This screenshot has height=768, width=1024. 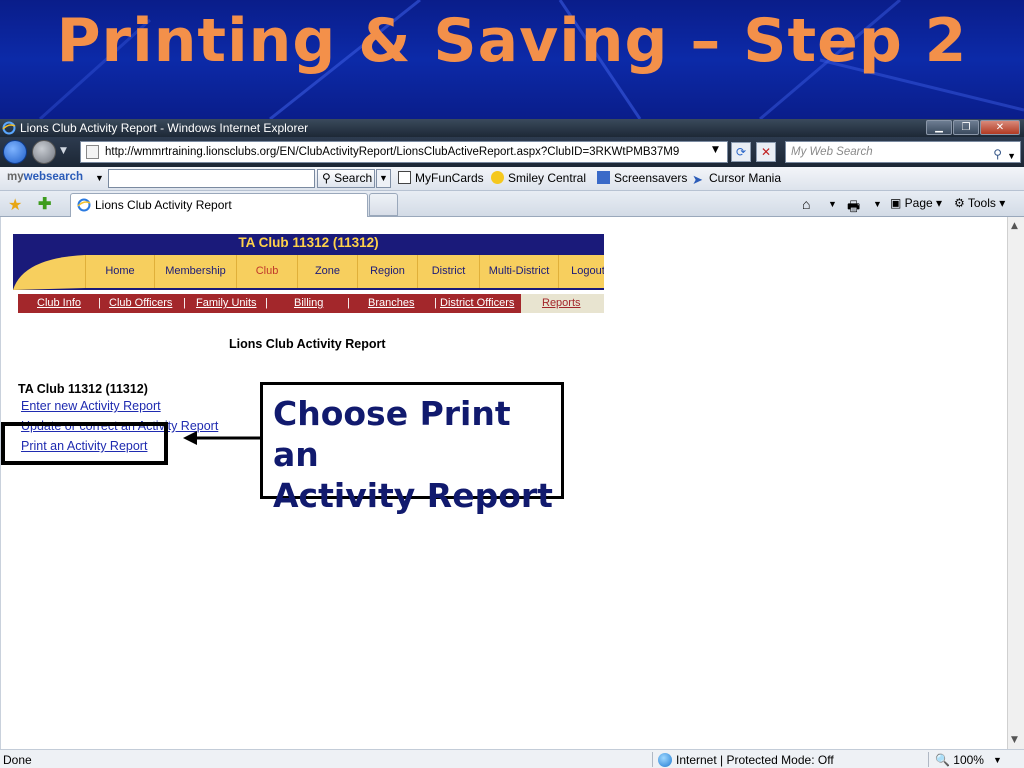 What do you see at coordinates (92, 152) in the screenshot?
I see `page-icon` at bounding box center [92, 152].